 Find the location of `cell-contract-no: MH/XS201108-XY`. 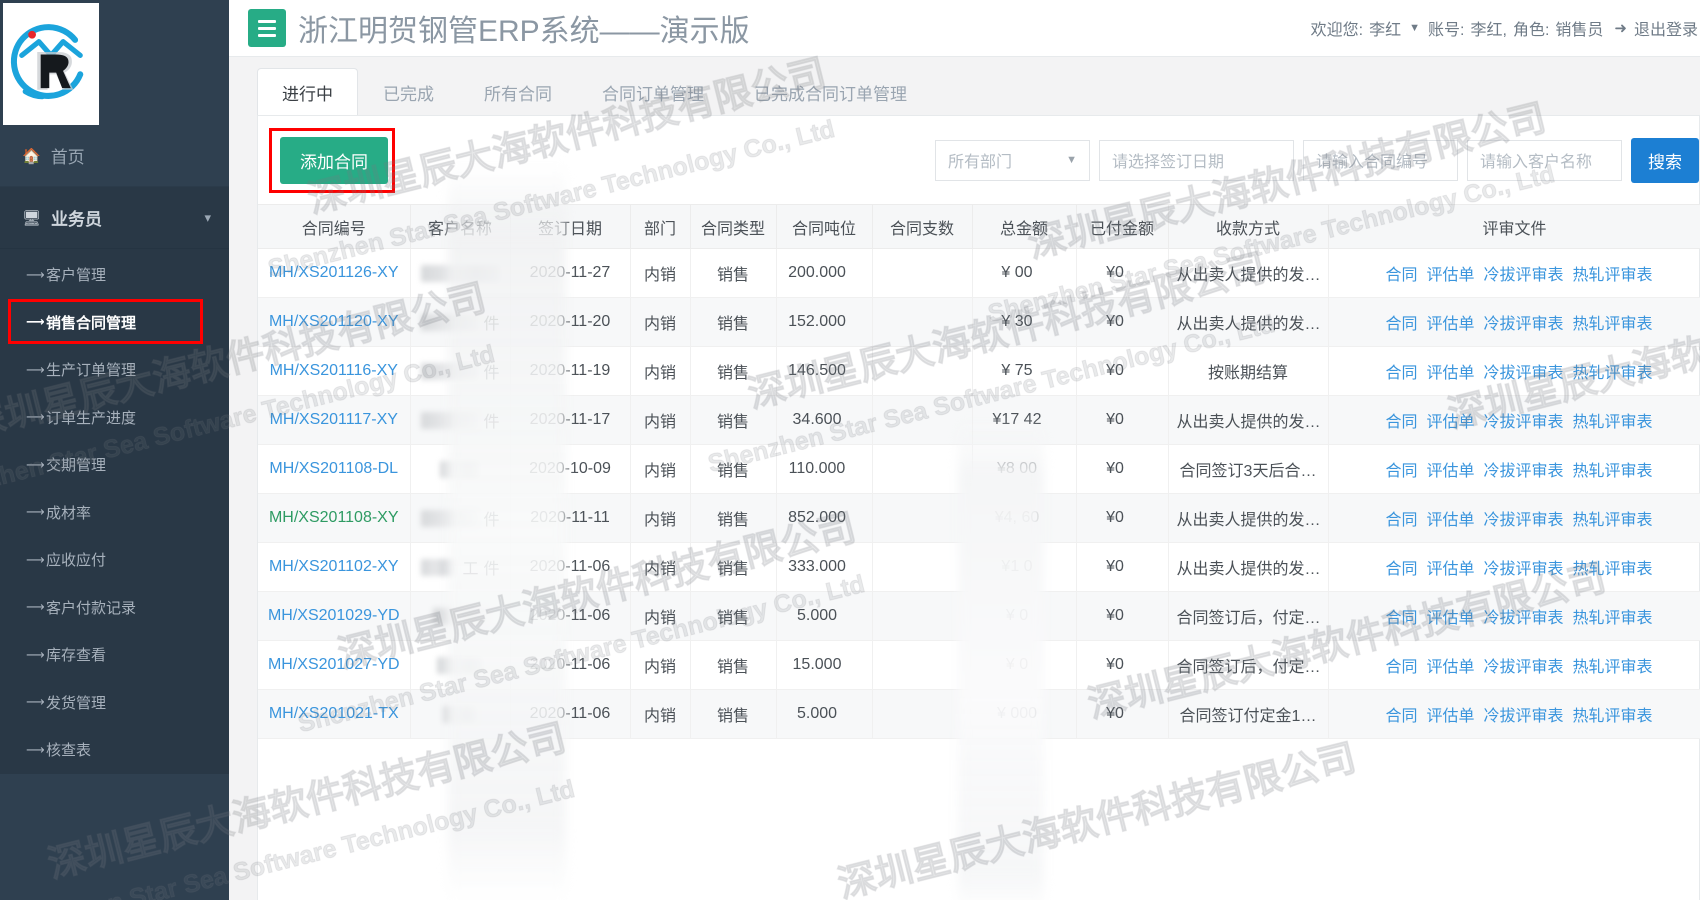

cell-contract-no: MH/XS201108-XY is located at coordinates (334, 518).